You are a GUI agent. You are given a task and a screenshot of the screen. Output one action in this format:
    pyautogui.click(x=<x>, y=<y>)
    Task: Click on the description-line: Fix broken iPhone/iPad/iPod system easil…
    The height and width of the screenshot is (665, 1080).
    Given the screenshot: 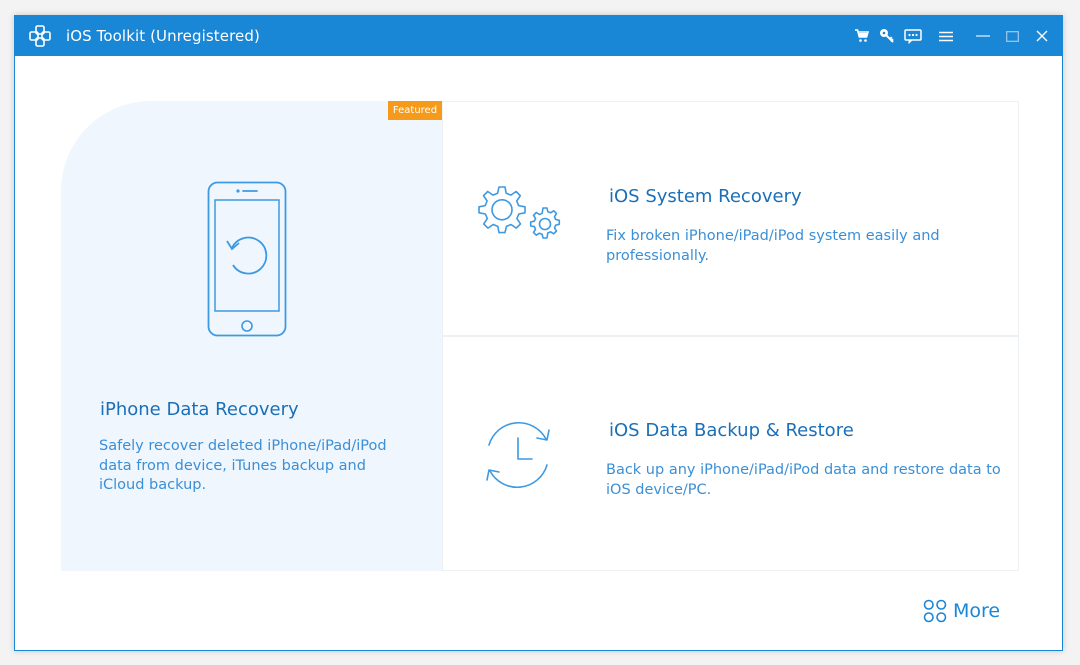 What is the action you would take?
    pyautogui.click(x=773, y=236)
    